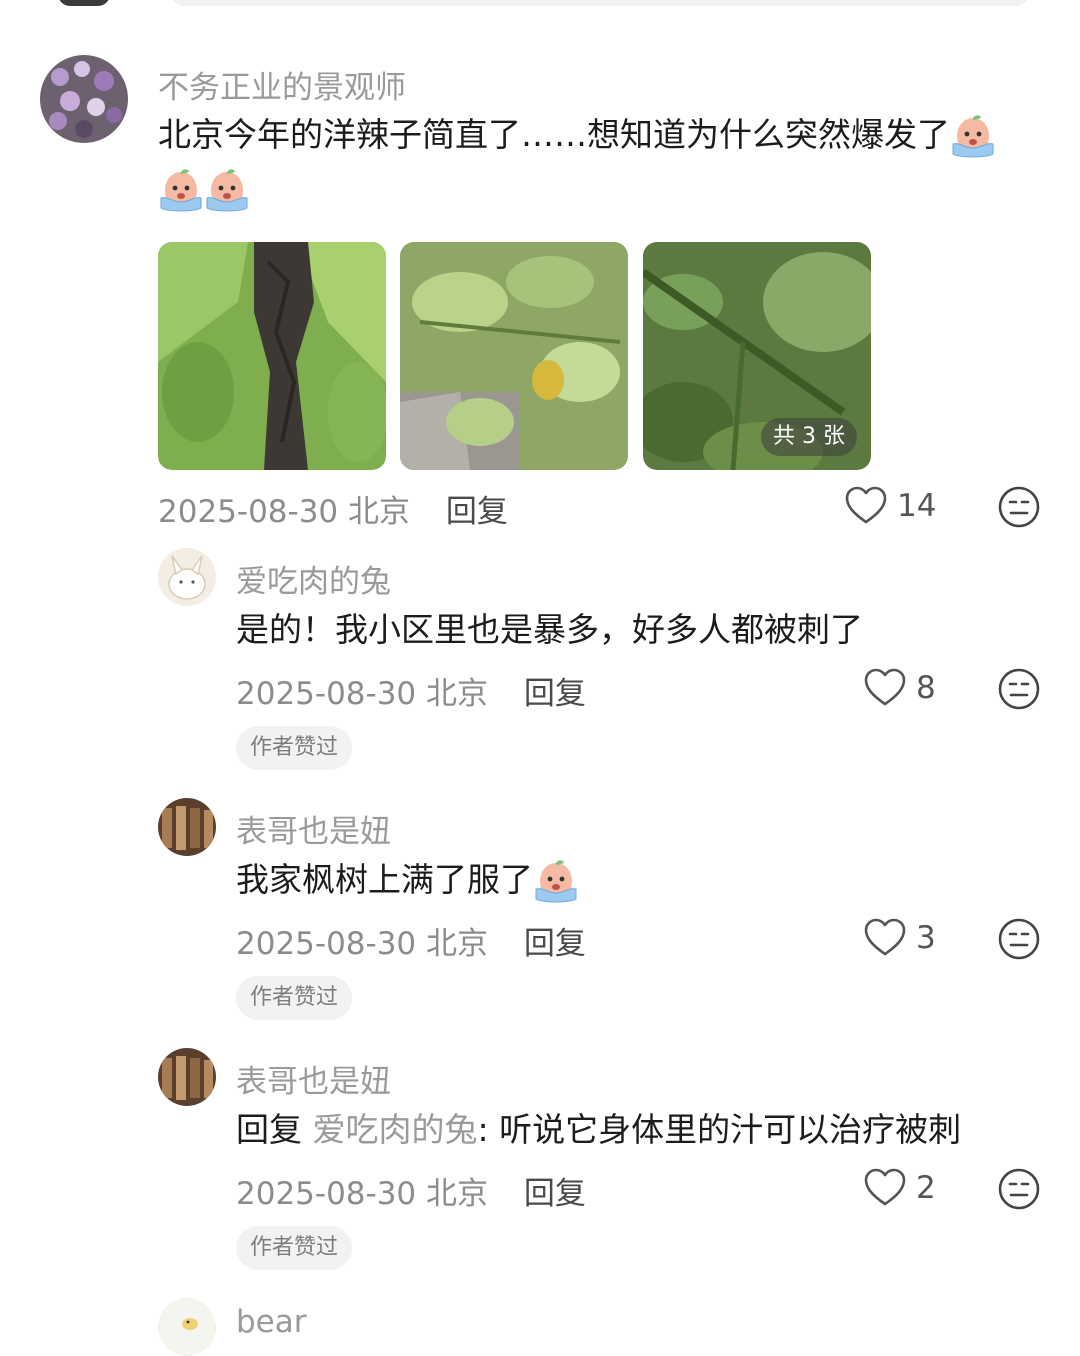  What do you see at coordinates (600, 3) in the screenshot?
I see `comment-input-edge` at bounding box center [600, 3].